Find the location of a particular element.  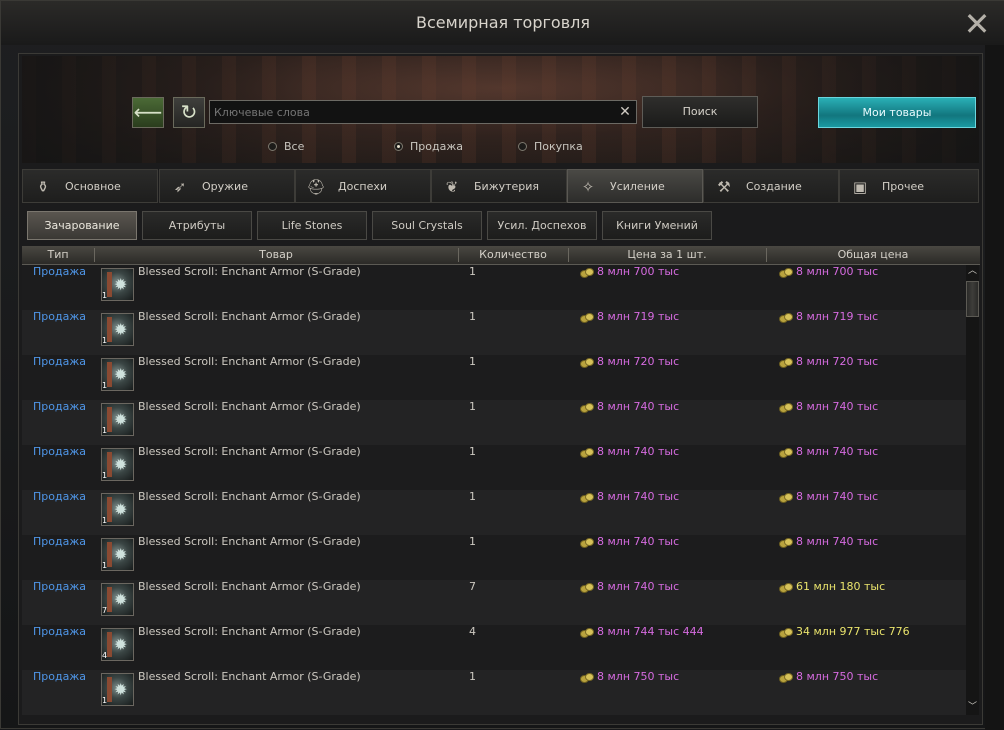

scroll-thumb is located at coordinates (972, 299).